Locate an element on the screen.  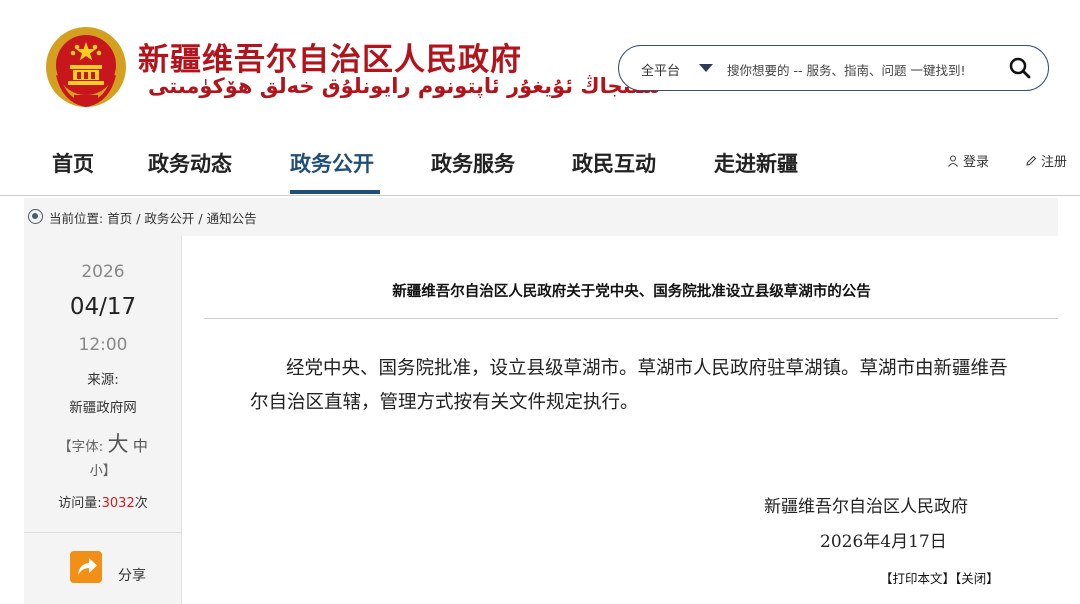
register-label: 注册 is located at coordinates (1054, 162).